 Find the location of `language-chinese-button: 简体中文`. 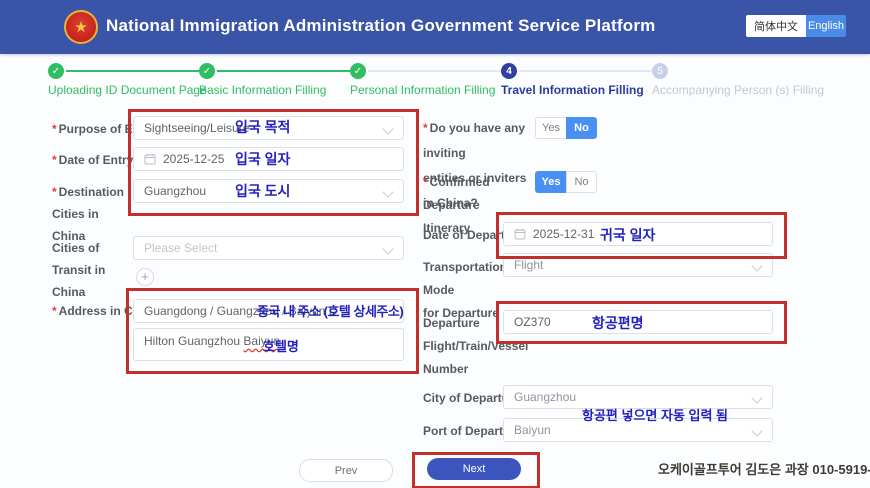

language-chinese-button: 简体中文 is located at coordinates (776, 26).